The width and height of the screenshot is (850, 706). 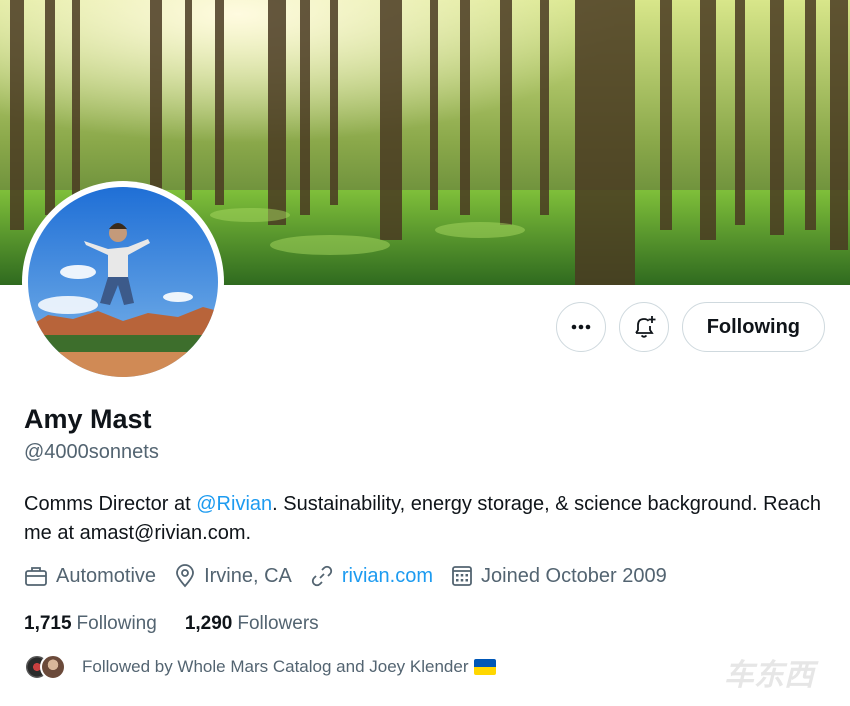 What do you see at coordinates (248, 575) in the screenshot?
I see `meta-location-label: Irvine, CA` at bounding box center [248, 575].